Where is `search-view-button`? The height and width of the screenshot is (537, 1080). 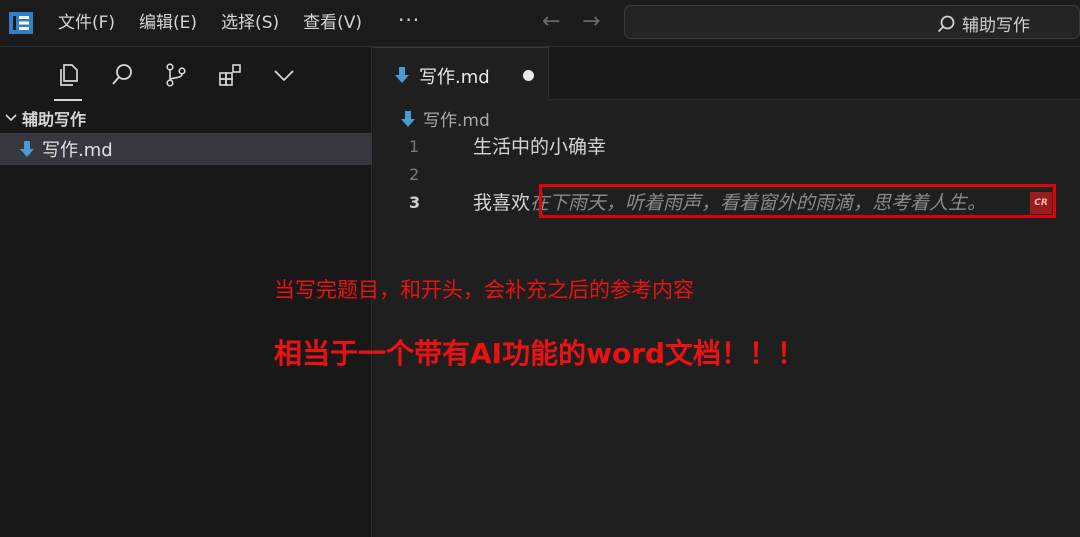 search-view-button is located at coordinates (122, 75).